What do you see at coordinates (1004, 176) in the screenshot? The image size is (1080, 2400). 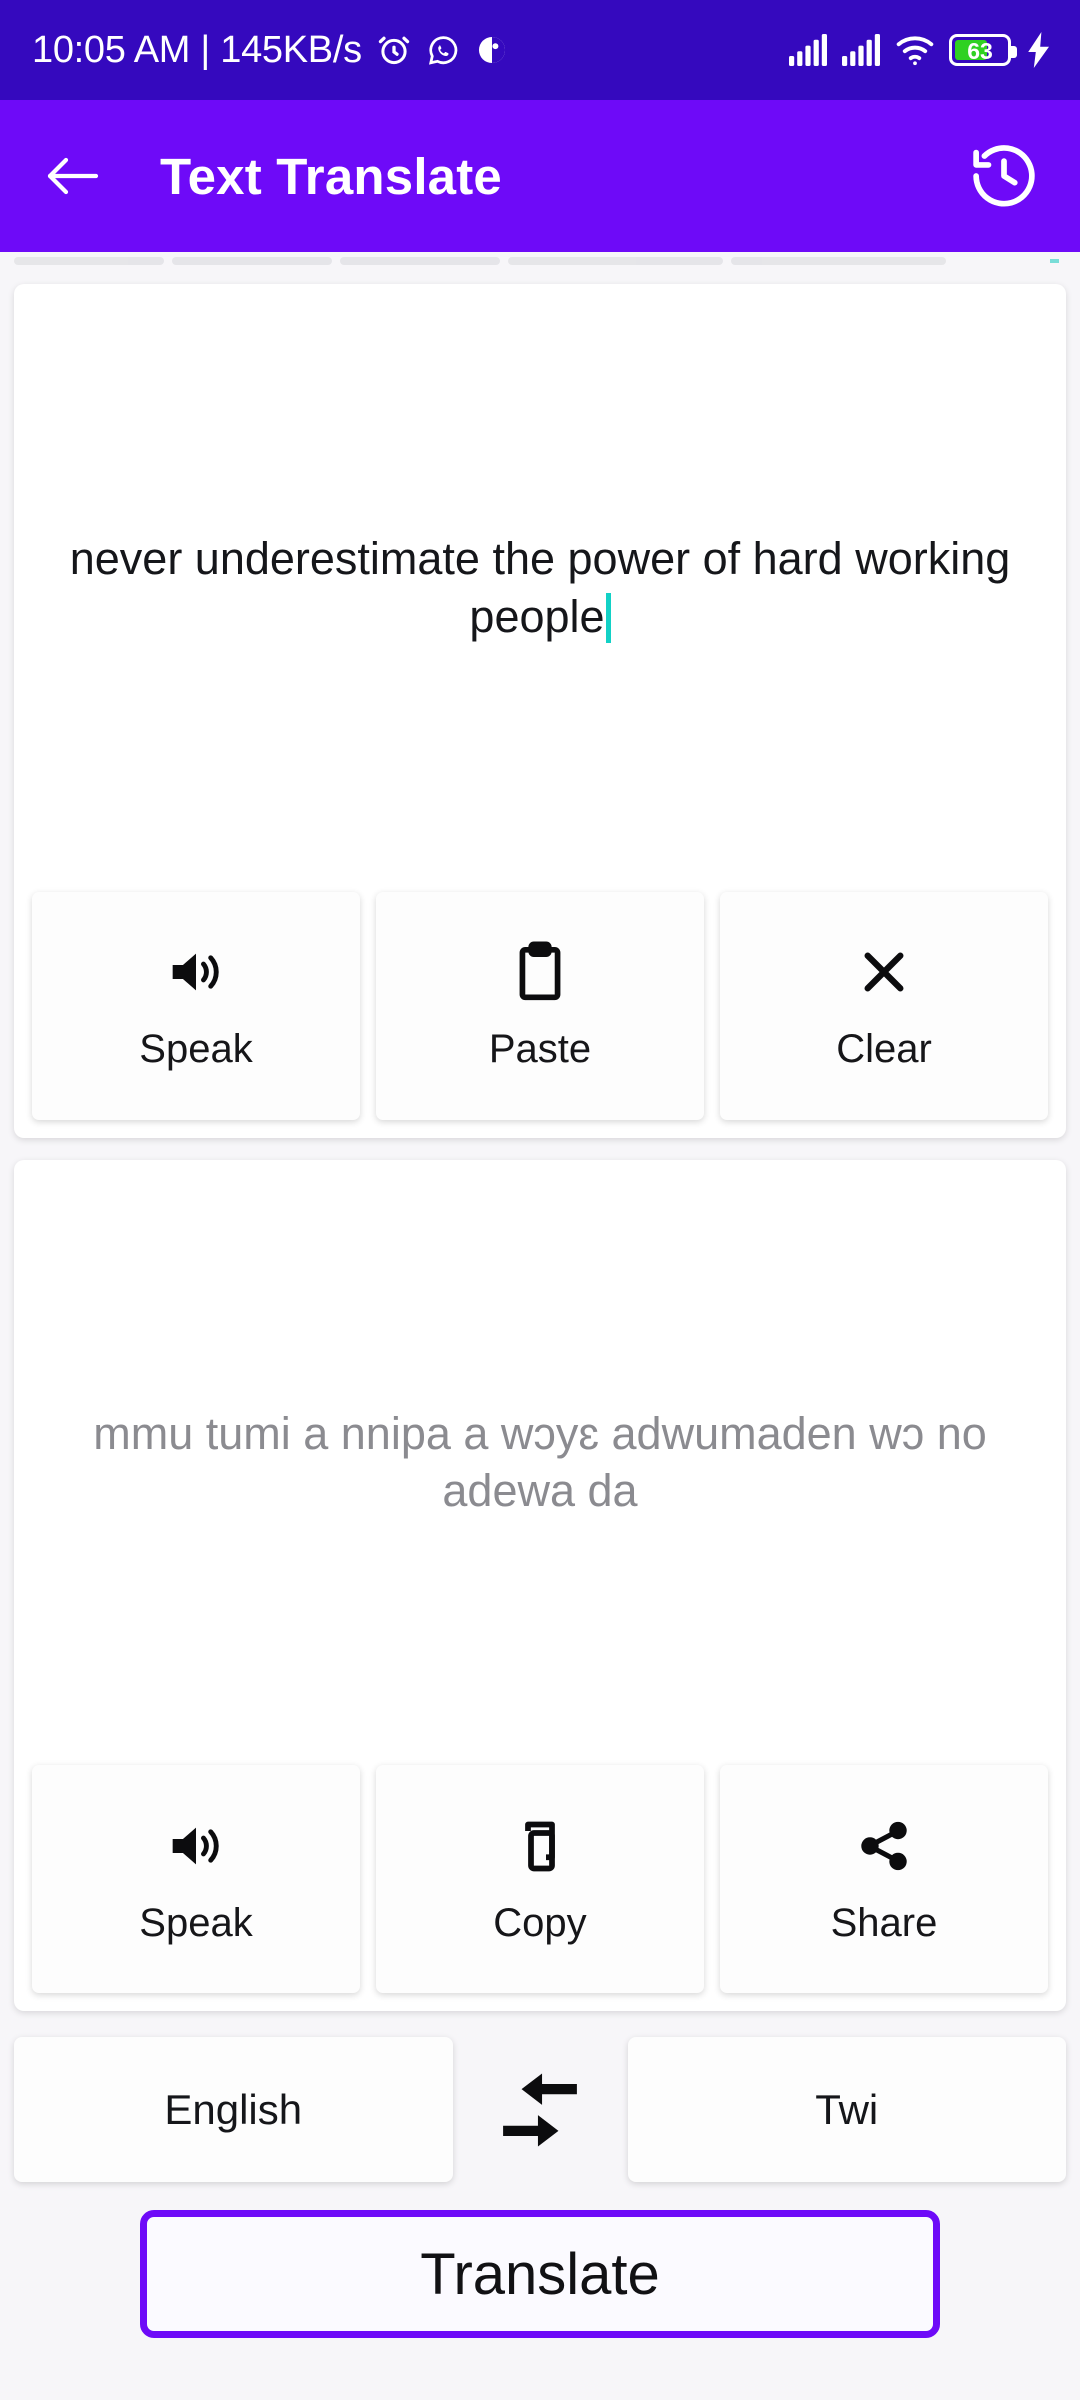 I see `history-clock-icon` at bounding box center [1004, 176].